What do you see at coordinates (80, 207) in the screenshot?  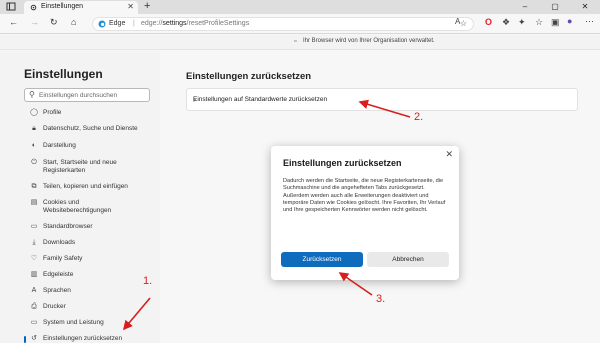 I see `sidebar-item-cookies: ▤ Cookies und Websiteberechtigungen` at bounding box center [80, 207].